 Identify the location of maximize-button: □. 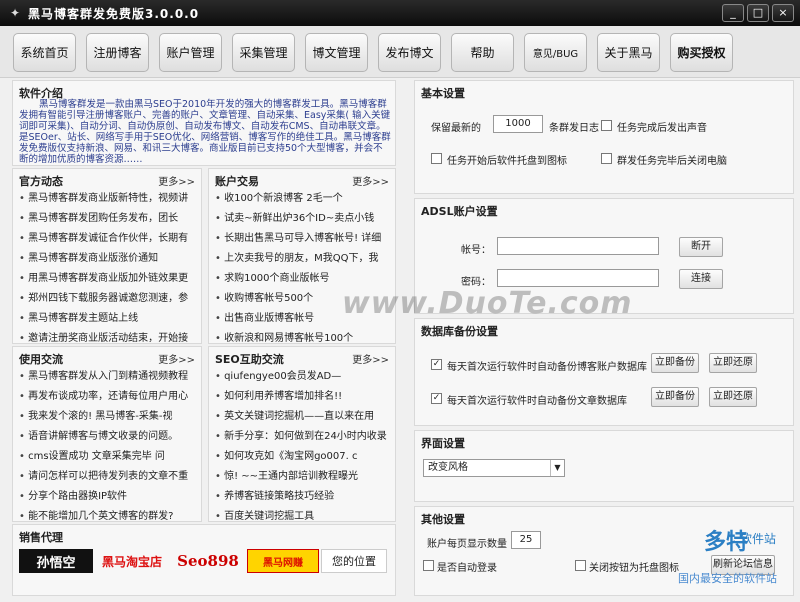
(758, 13).